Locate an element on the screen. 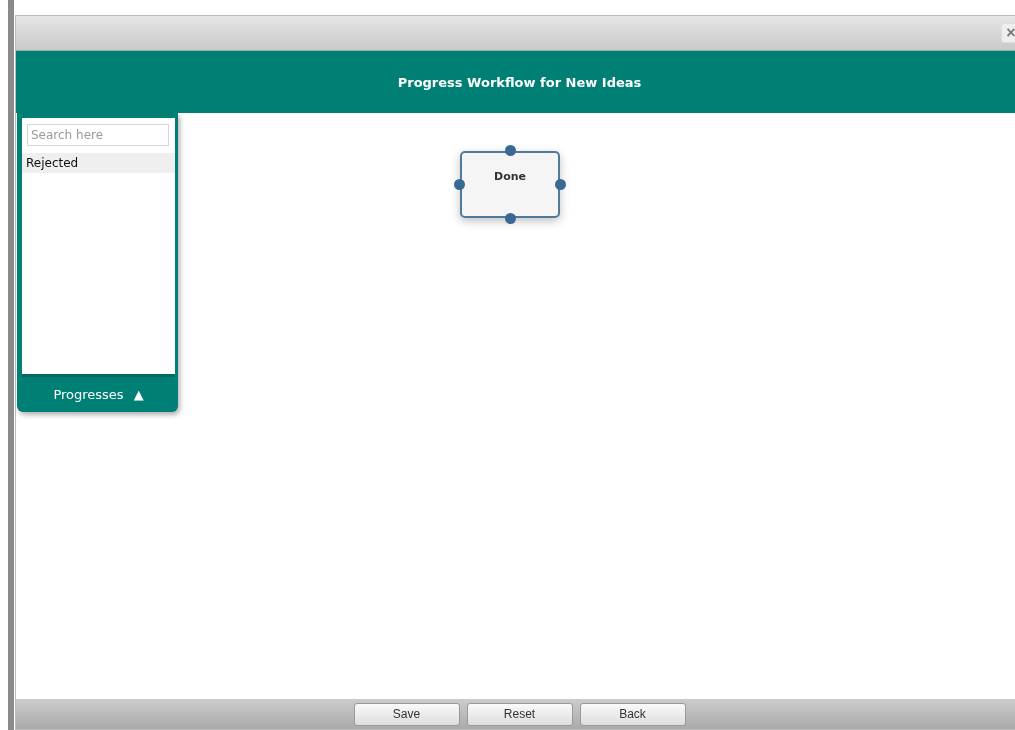 The width and height of the screenshot is (1015, 730). footer-button: Reset is located at coordinates (519, 714).